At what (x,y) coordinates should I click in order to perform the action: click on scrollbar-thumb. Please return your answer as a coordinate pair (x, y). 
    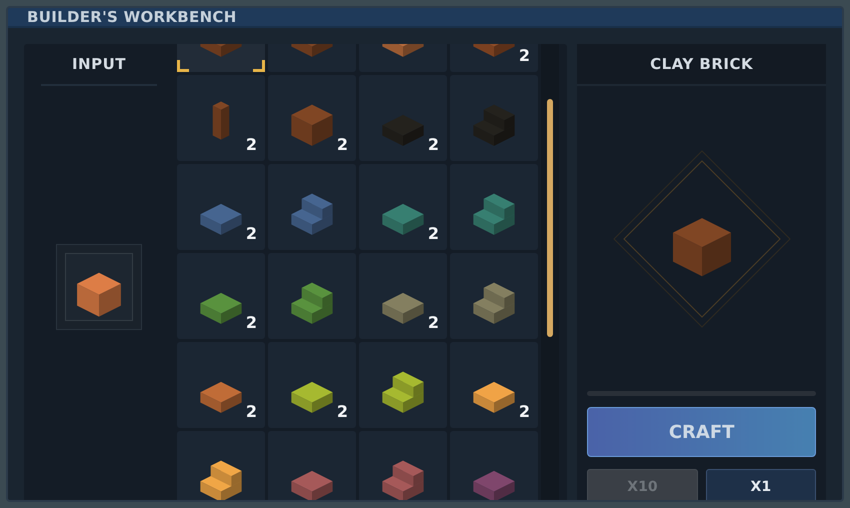
    Looking at the image, I should click on (550, 218).